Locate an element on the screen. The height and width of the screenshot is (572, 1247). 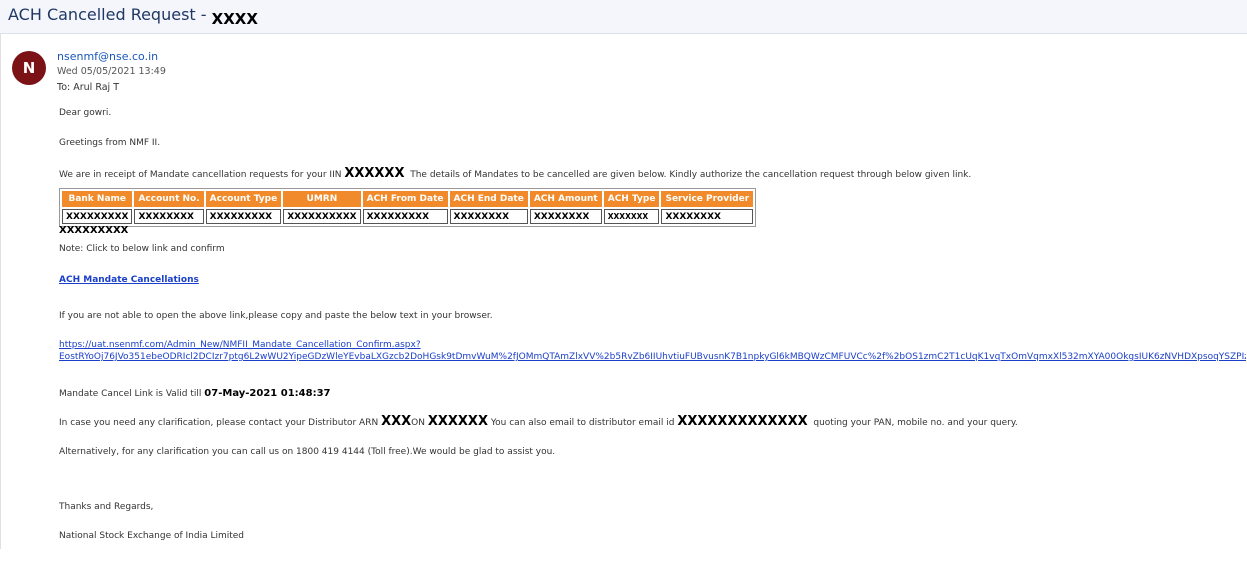
col-ach-from-date: ACH From Date is located at coordinates (405, 199).